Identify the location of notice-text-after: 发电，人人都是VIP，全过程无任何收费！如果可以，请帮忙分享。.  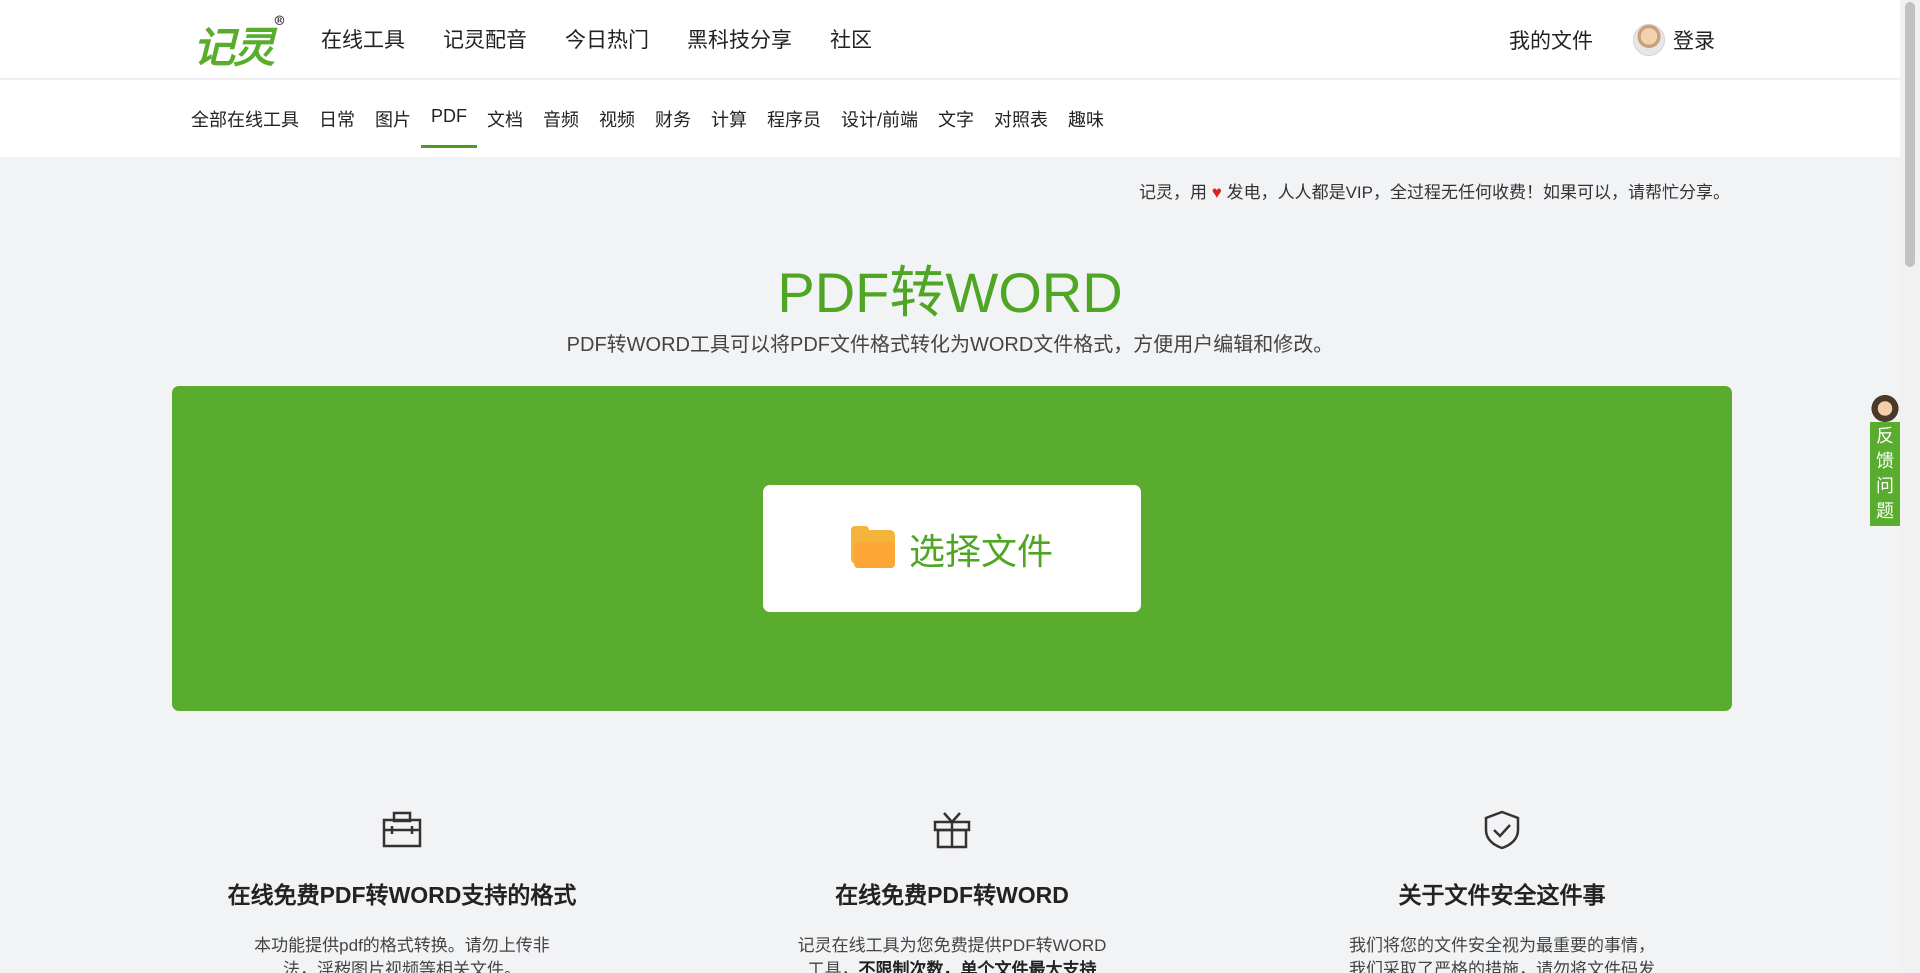
(1478, 192).